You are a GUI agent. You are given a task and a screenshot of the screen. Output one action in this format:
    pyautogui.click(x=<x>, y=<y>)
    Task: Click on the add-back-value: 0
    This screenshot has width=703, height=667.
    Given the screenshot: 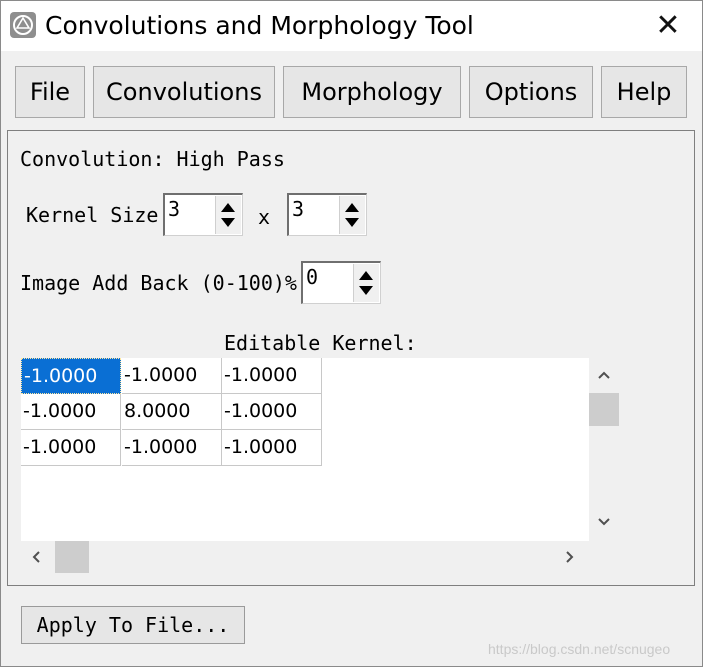 What is the action you would take?
    pyautogui.click(x=312, y=277)
    